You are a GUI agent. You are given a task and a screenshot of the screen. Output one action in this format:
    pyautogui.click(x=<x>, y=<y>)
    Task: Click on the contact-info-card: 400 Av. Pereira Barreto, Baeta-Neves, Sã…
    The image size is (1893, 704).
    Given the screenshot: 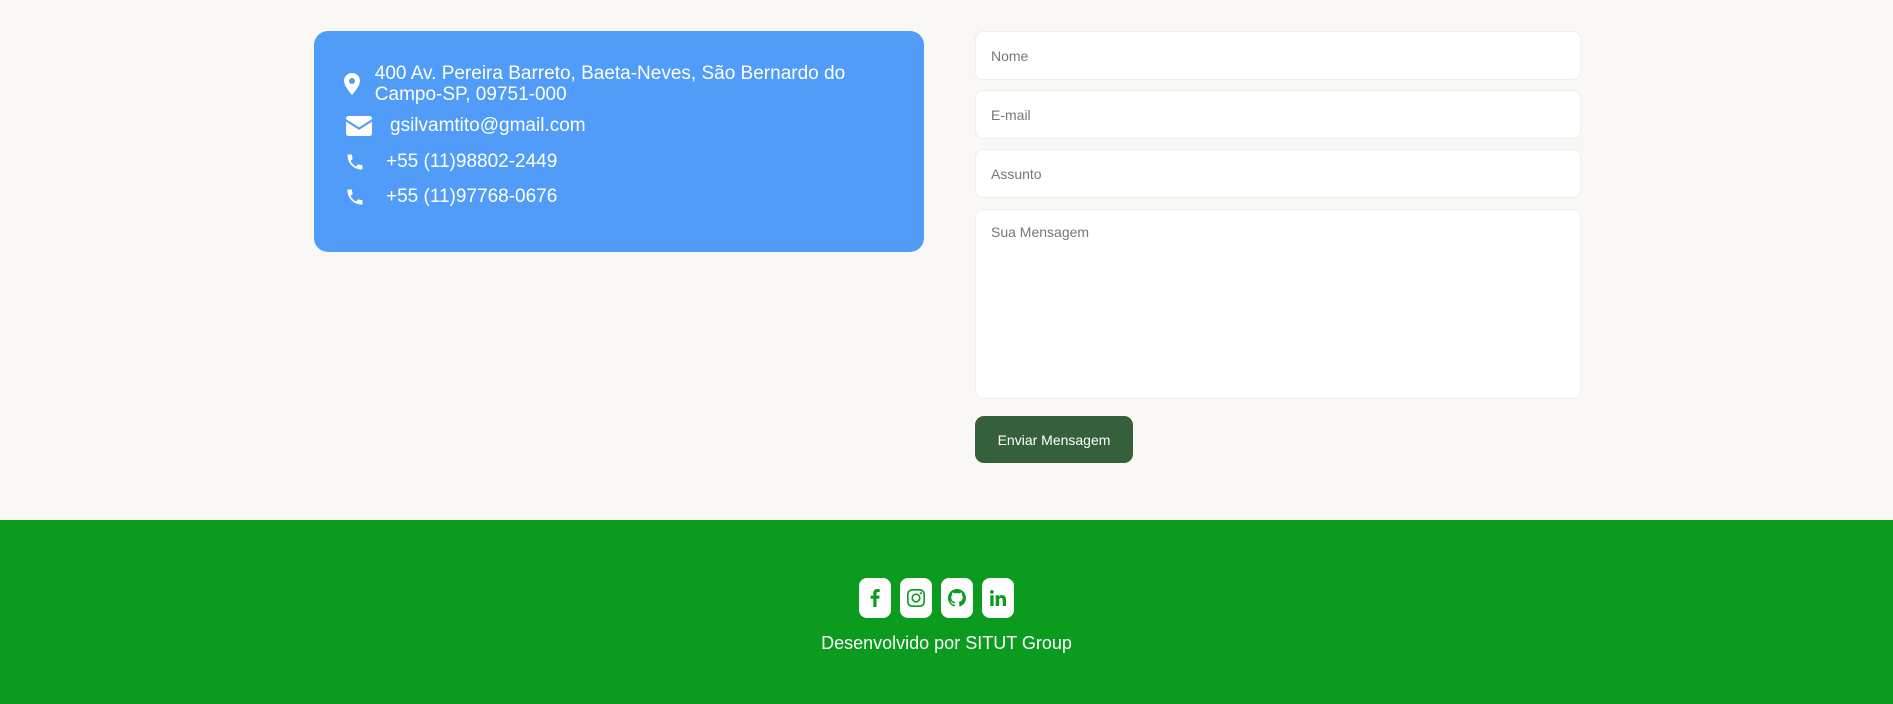 What is the action you would take?
    pyautogui.click(x=619, y=141)
    